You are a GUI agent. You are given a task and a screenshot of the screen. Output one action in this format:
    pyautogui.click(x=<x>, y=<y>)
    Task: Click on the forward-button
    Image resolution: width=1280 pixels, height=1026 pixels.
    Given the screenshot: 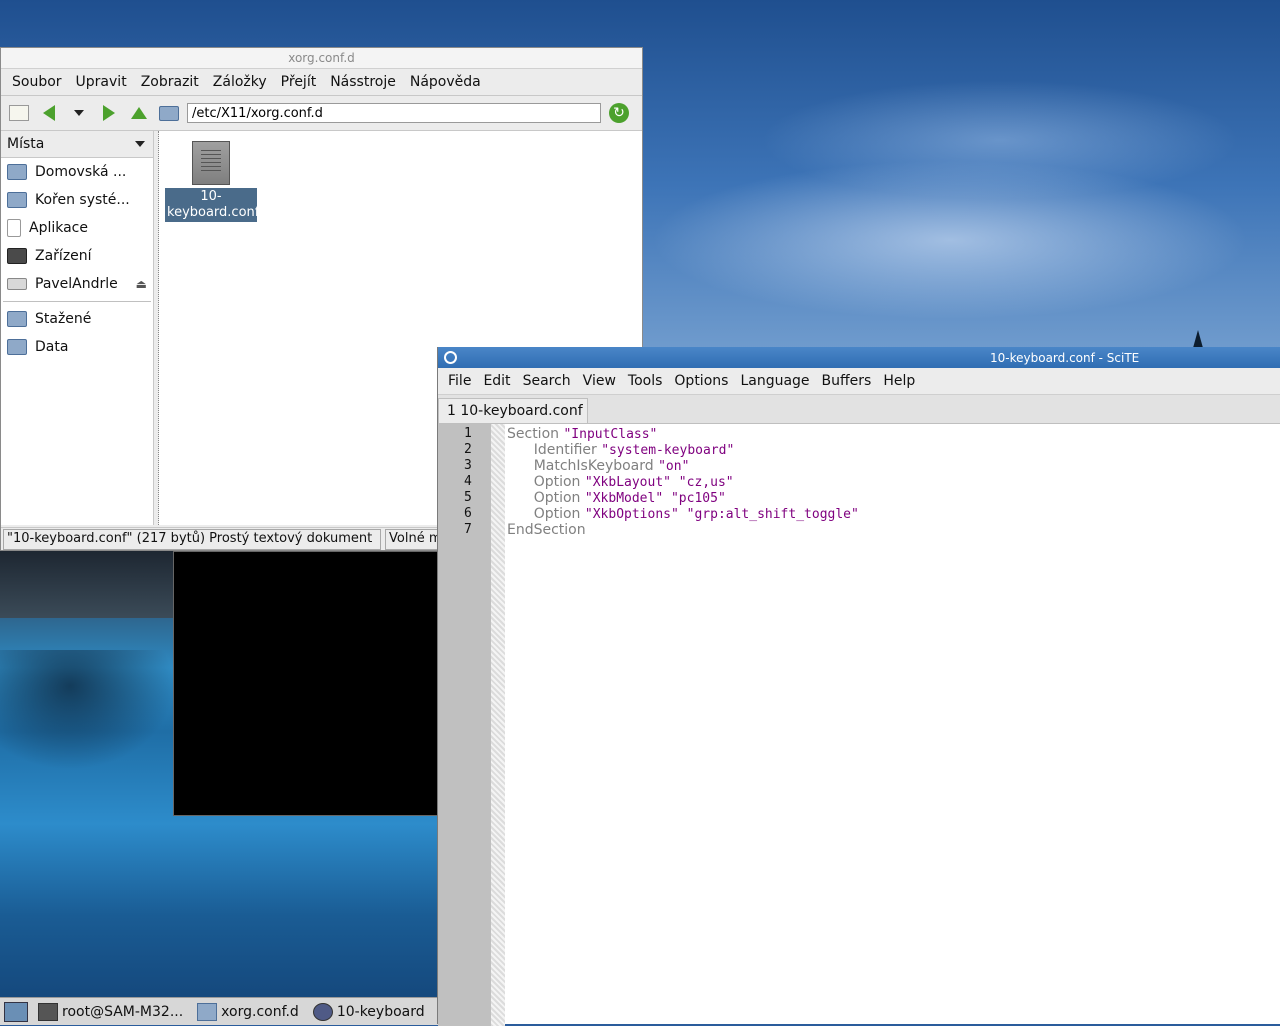 What is the action you would take?
    pyautogui.click(x=109, y=113)
    